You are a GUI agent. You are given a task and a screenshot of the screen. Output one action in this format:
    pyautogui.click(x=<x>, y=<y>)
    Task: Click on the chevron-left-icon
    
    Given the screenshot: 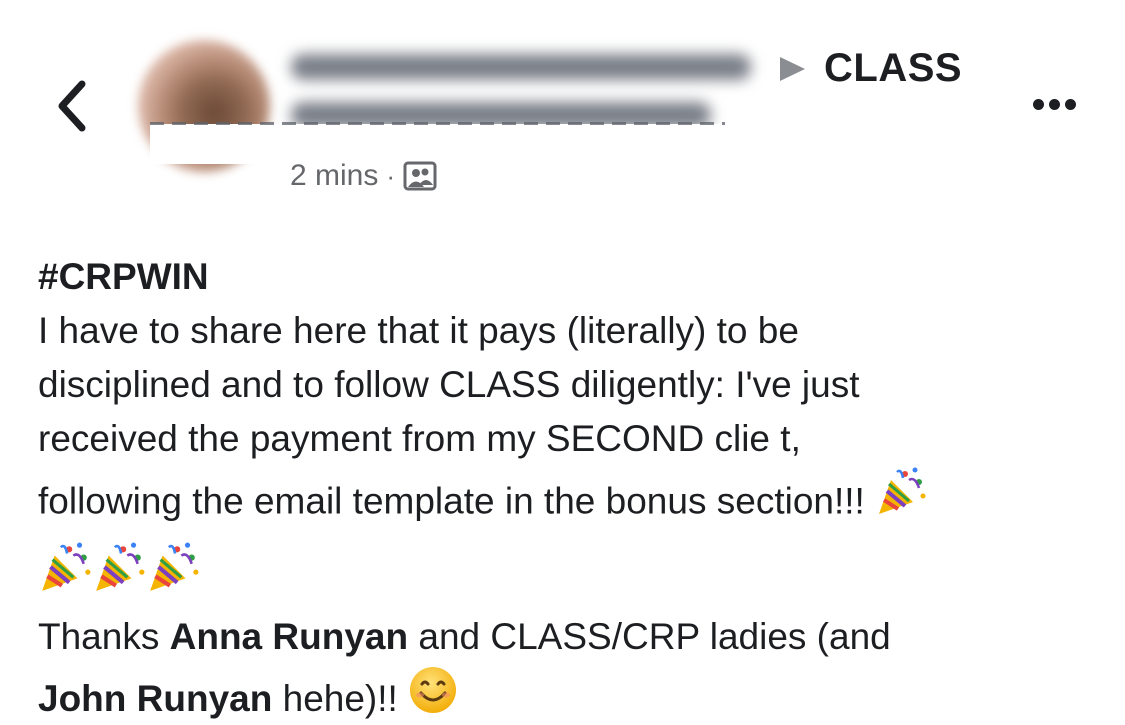 What is the action you would take?
    pyautogui.click(x=72, y=106)
    